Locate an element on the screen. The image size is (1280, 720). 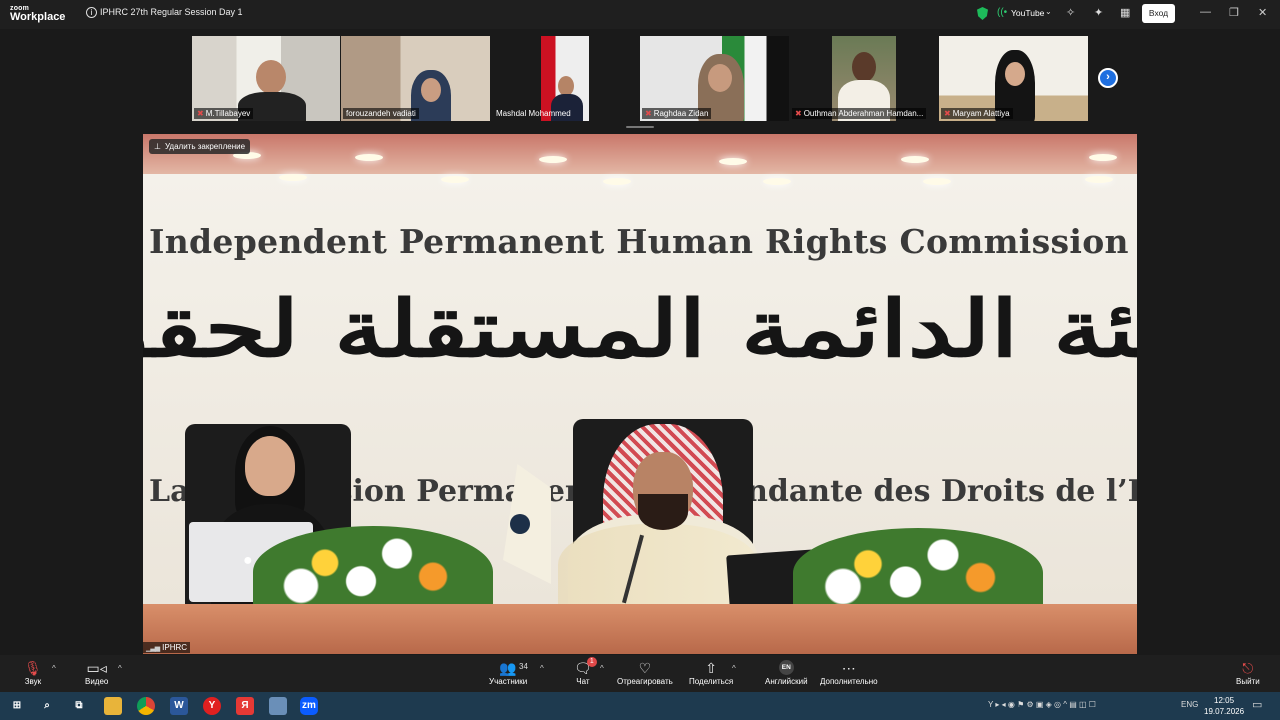
zoom-logo: zoom Workplace is located at coordinates (37, 14).